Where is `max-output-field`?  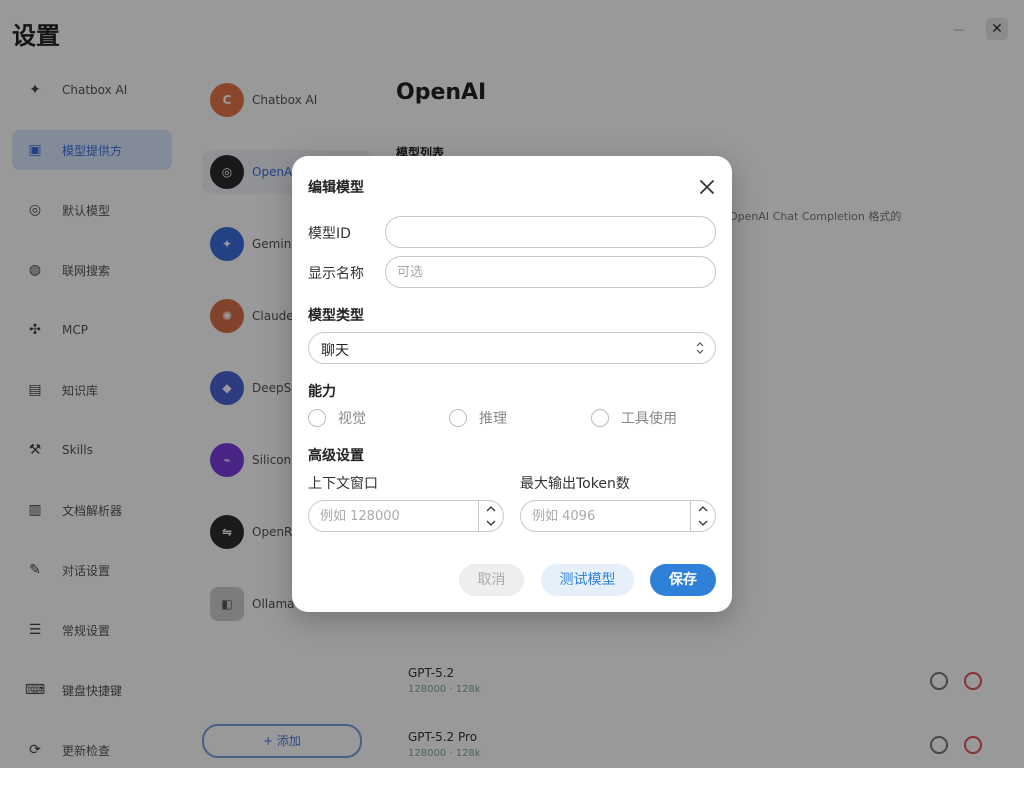 max-output-field is located at coordinates (618, 516).